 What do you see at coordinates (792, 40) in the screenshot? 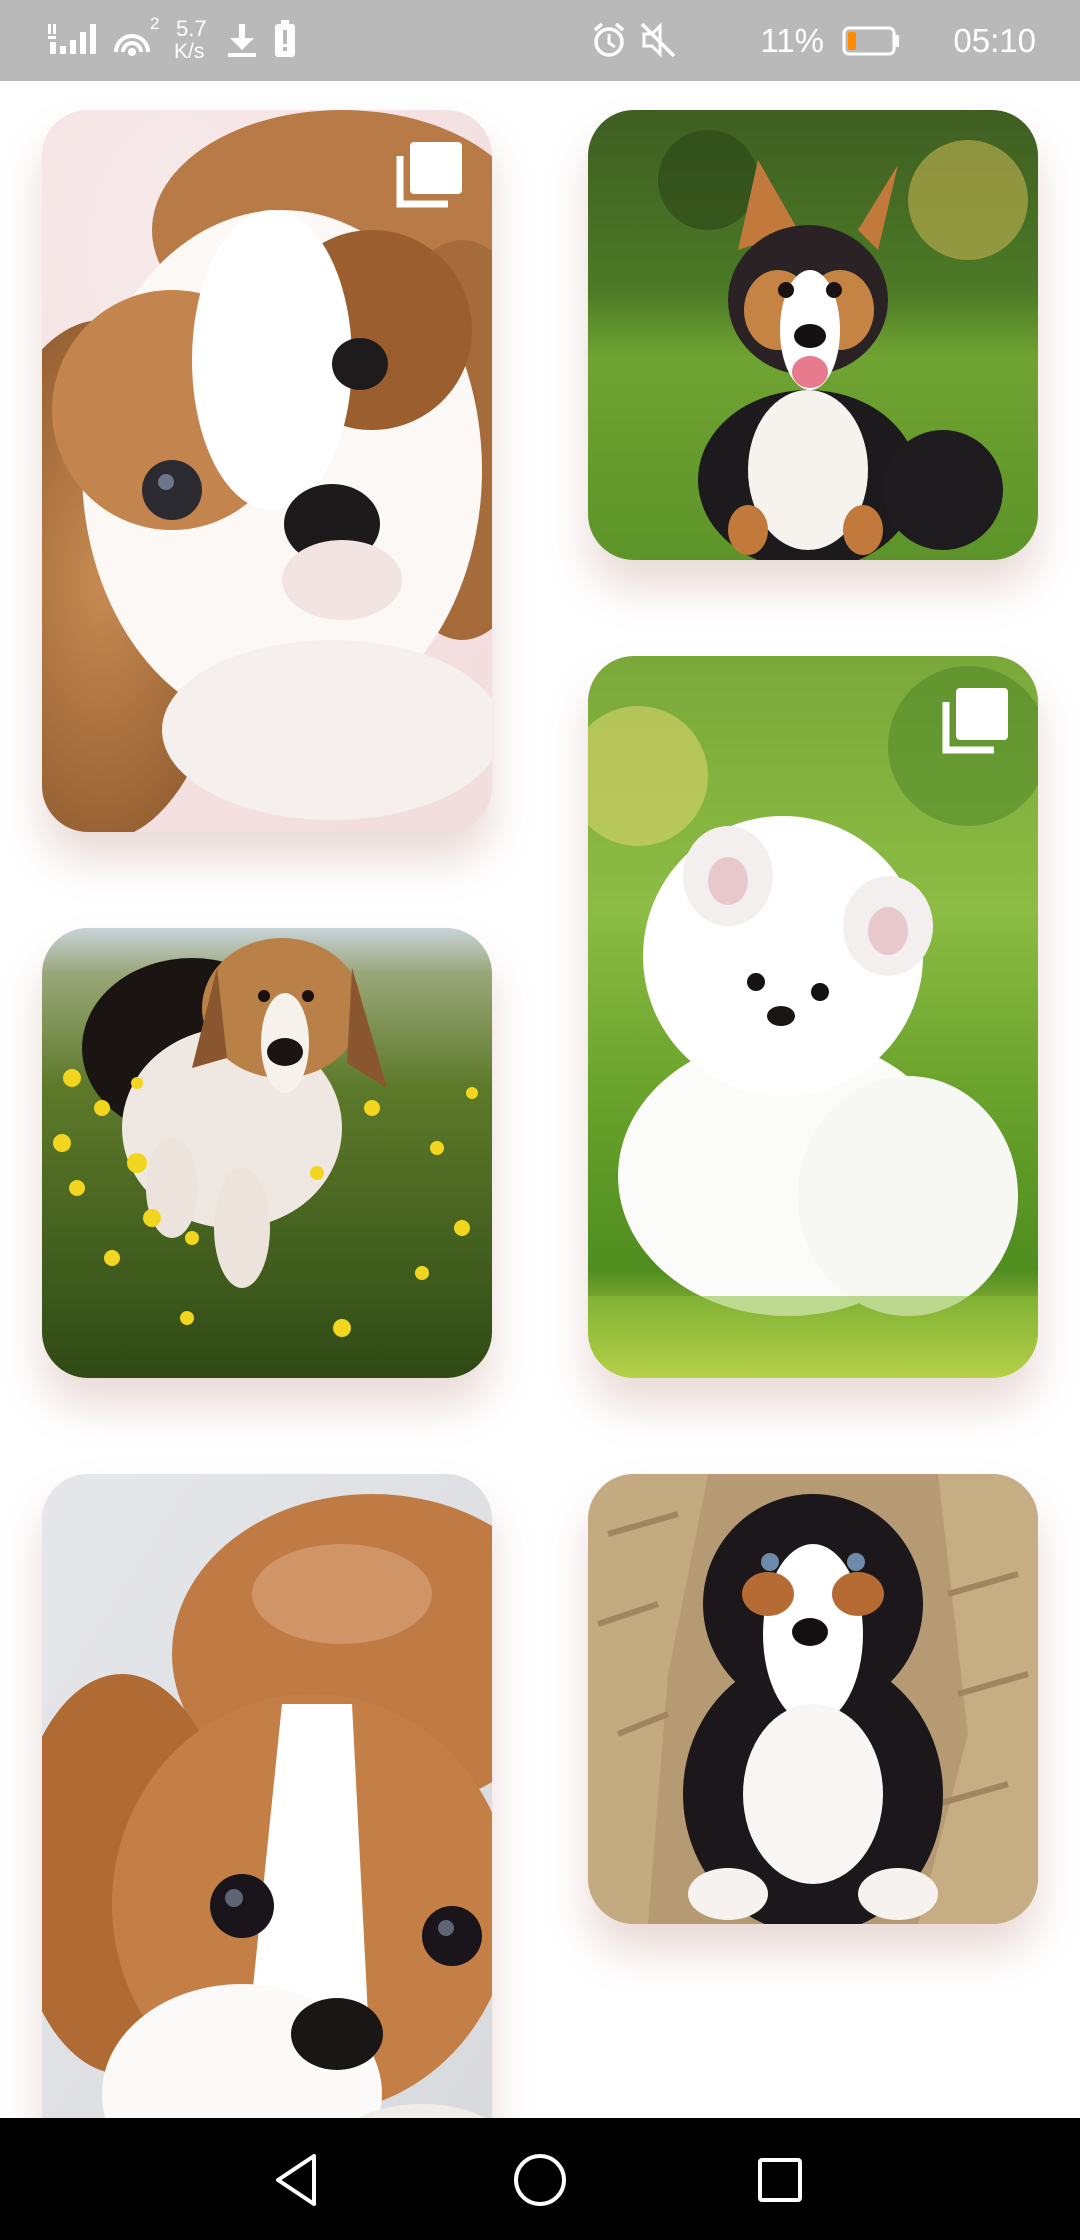
I see `battery-percent: 11%` at bounding box center [792, 40].